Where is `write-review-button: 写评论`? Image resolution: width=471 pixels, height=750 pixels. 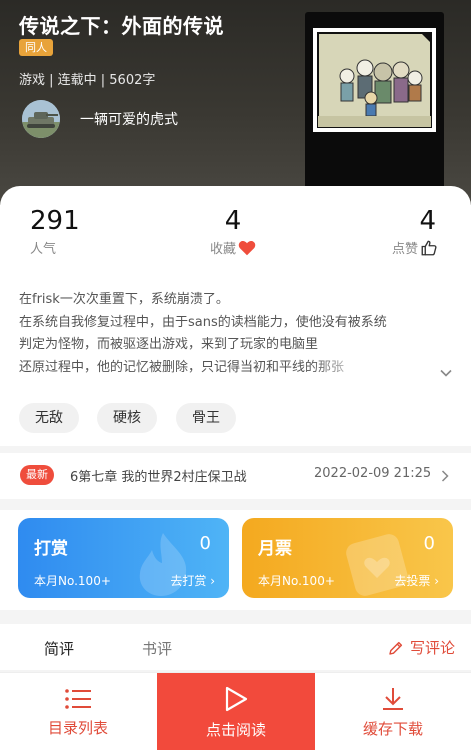
write-review-button: 写评论 is located at coordinates (421, 647).